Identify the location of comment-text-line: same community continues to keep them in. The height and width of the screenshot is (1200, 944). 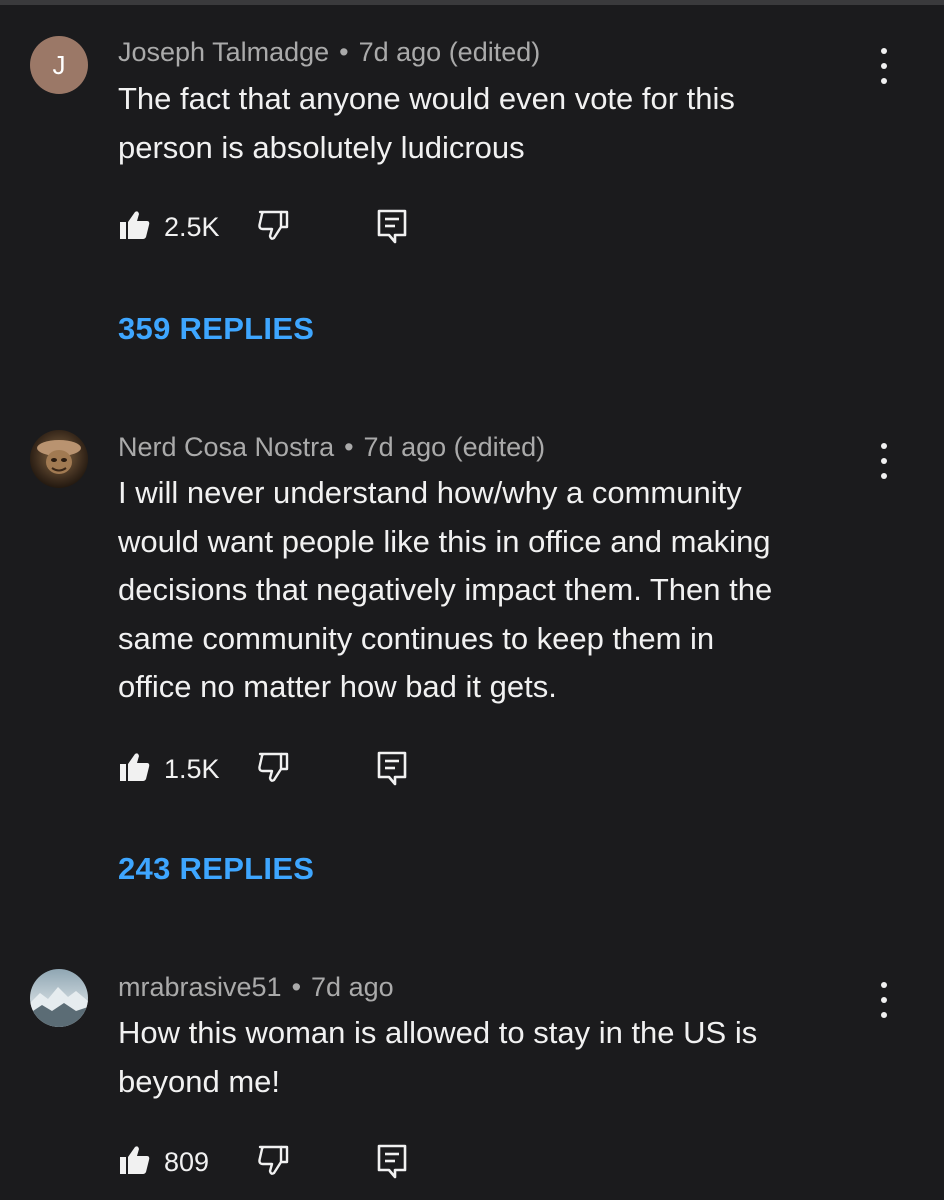
(416, 638).